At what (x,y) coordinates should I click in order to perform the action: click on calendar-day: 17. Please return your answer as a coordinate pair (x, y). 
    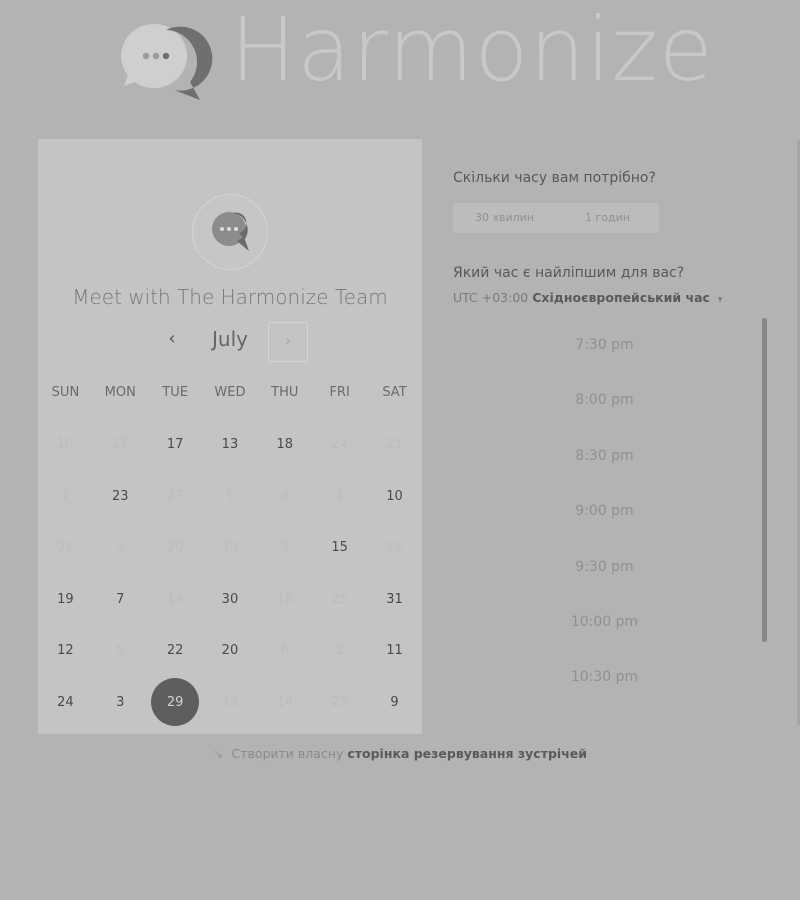
    Looking at the image, I should click on (175, 445).